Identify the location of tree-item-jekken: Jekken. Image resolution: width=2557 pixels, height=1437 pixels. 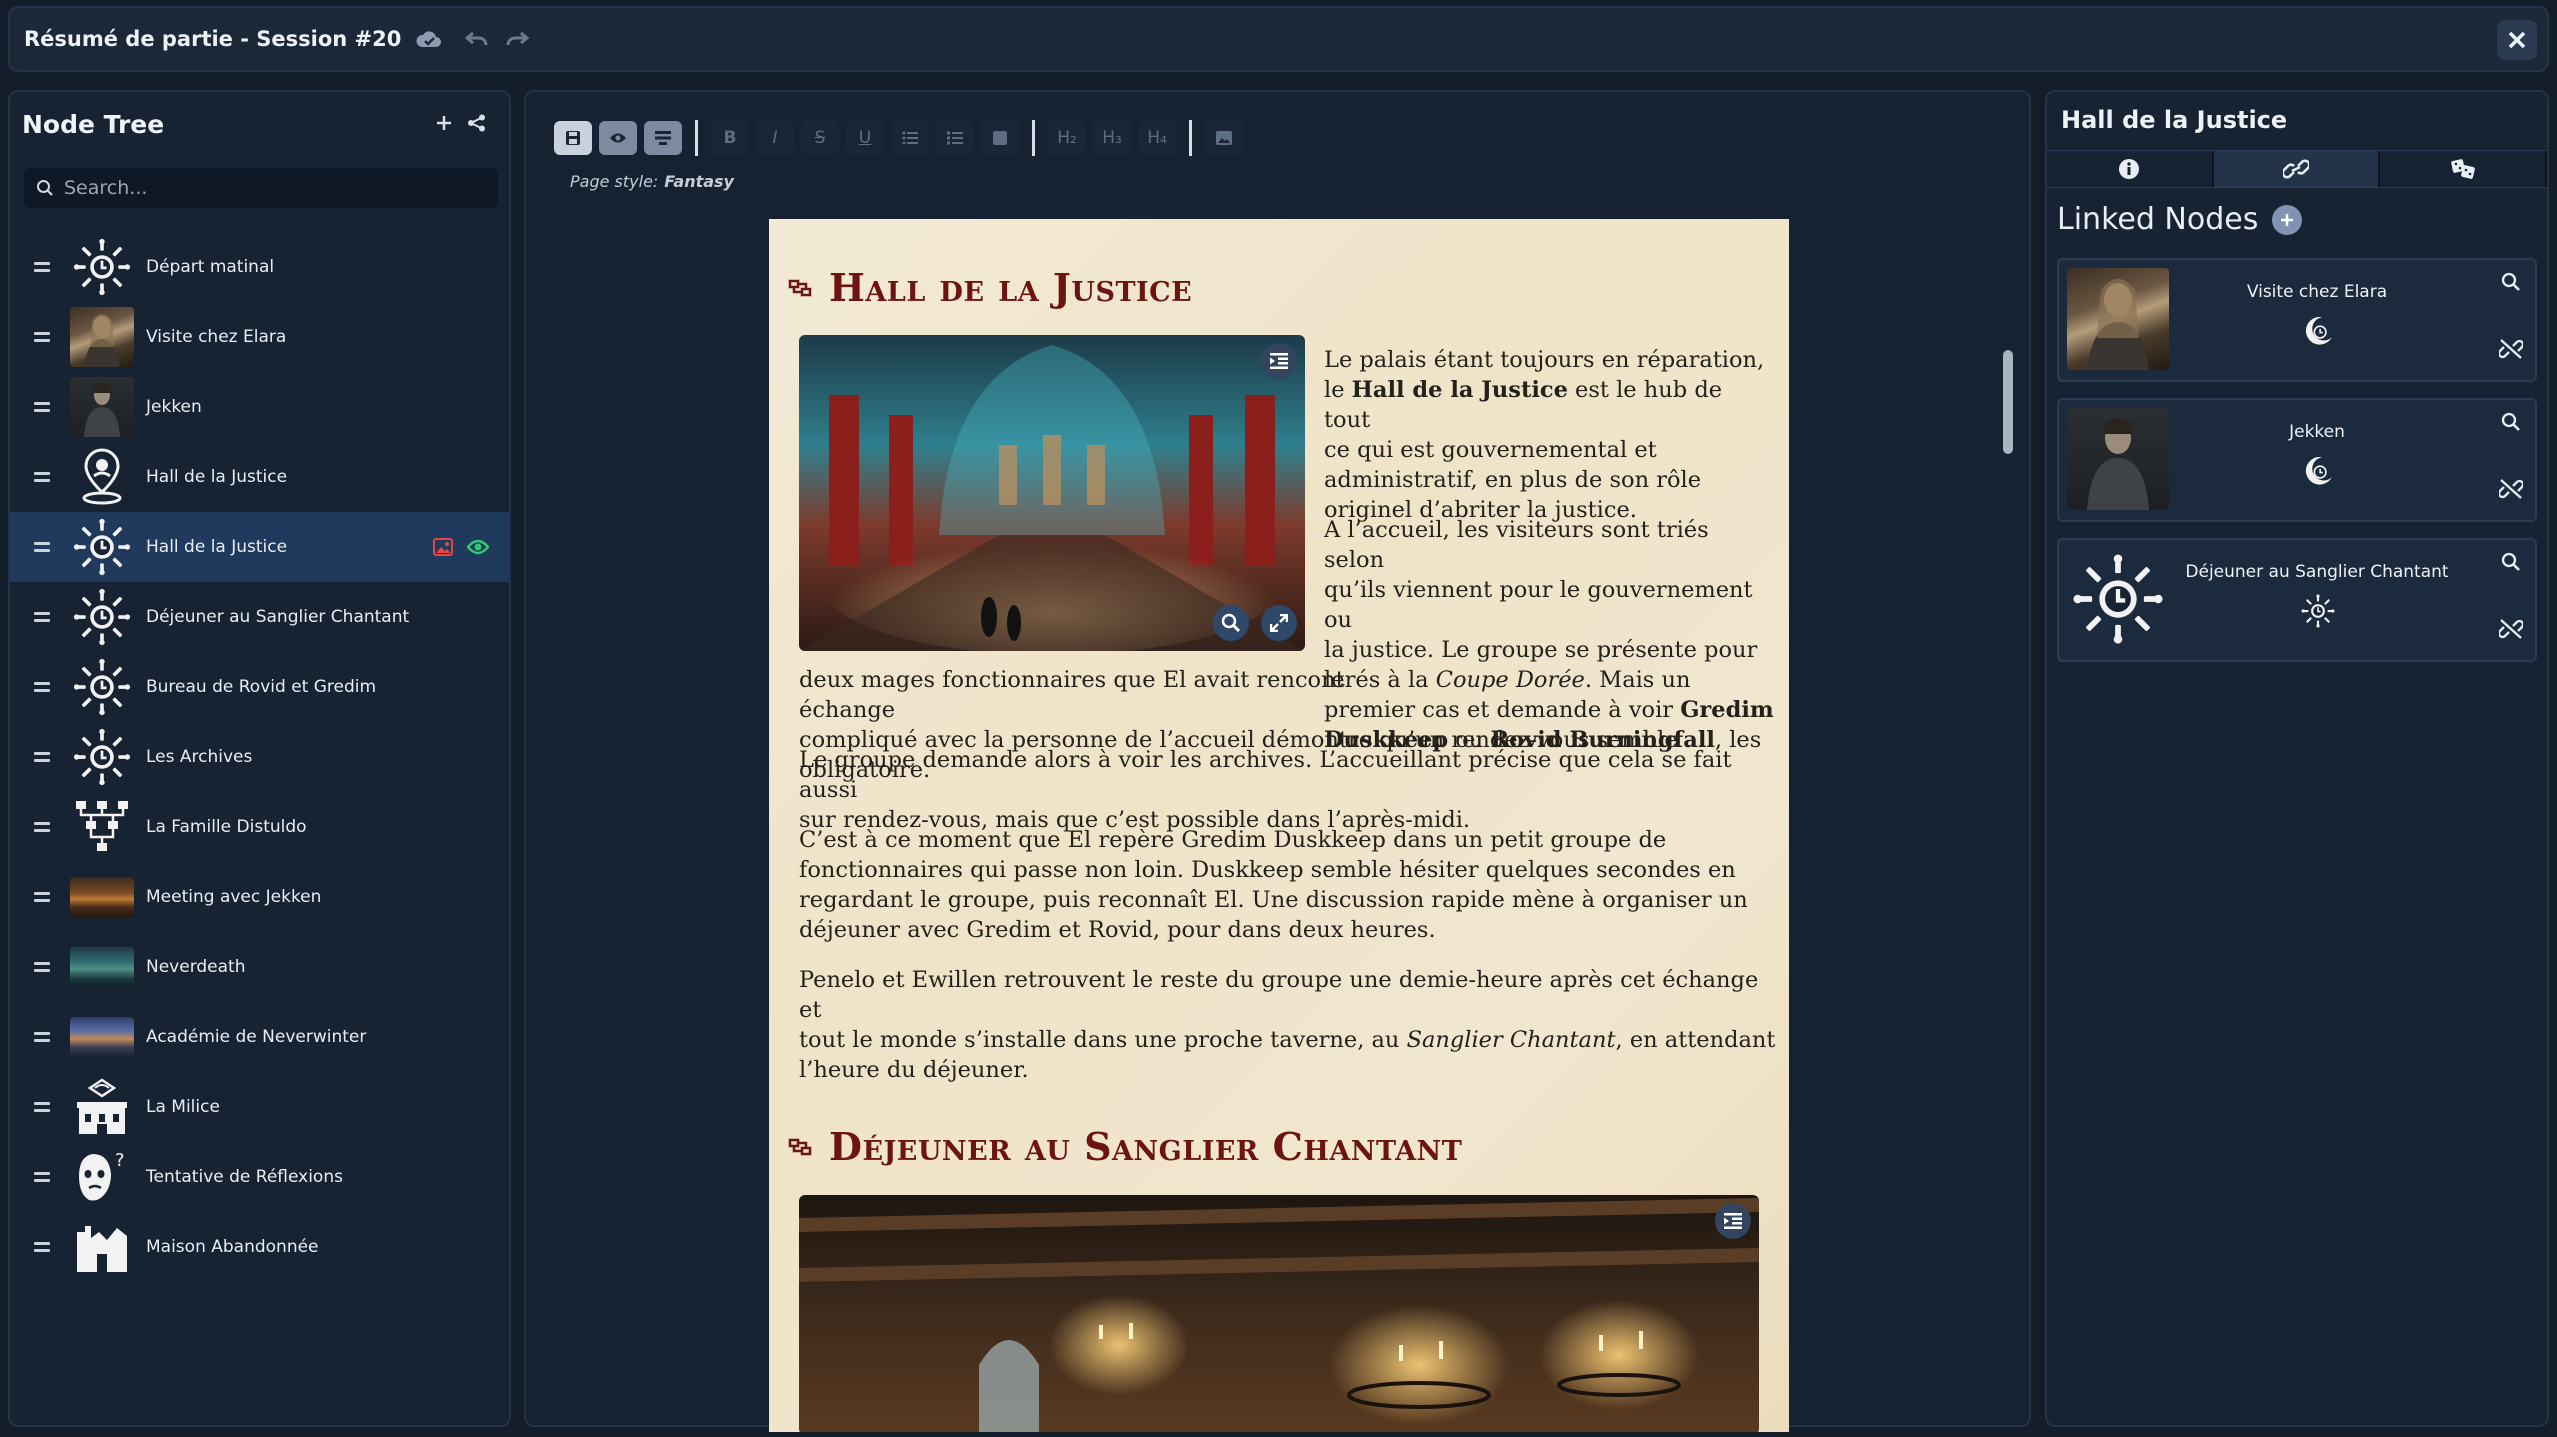
(259, 407).